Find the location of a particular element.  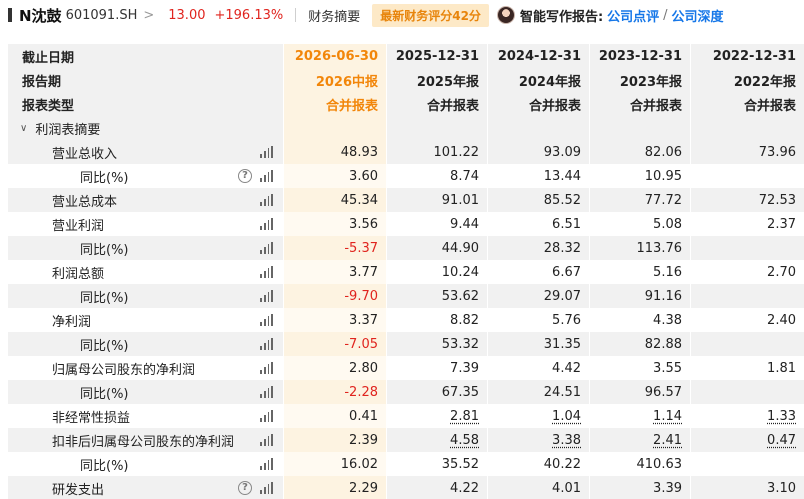

cell-value: 28.32 is located at coordinates (562, 248).